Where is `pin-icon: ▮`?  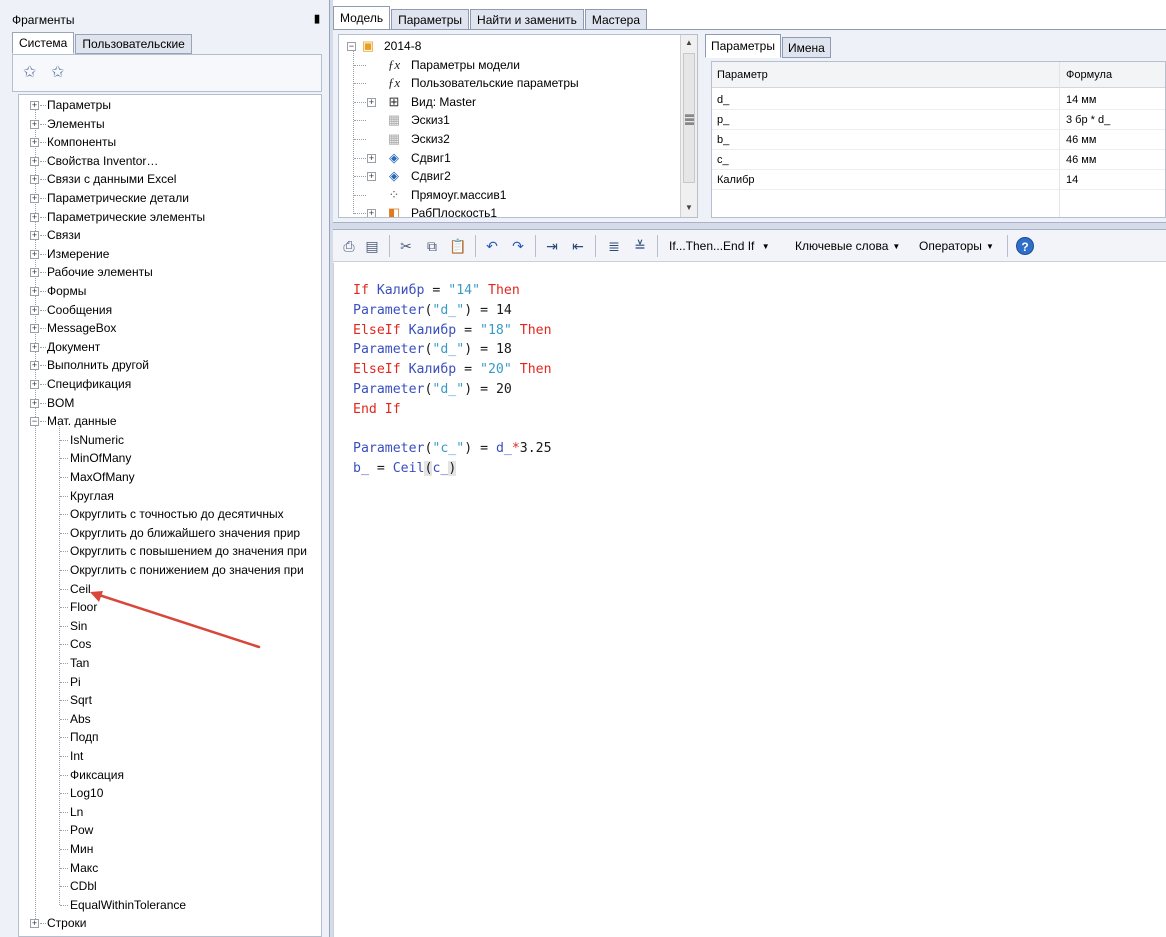 pin-icon: ▮ is located at coordinates (317, 19).